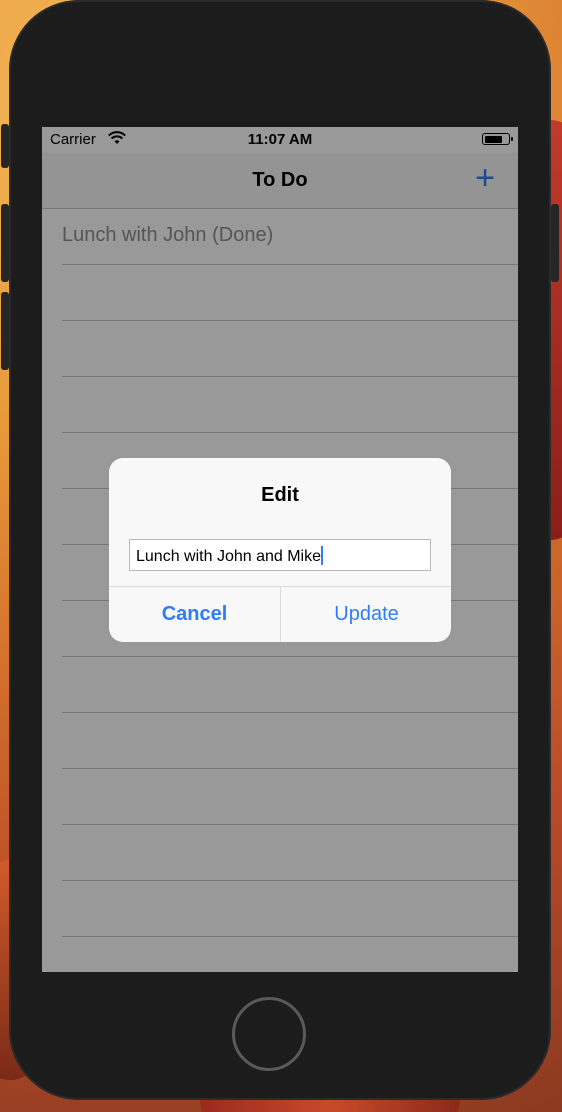 This screenshot has width=562, height=1112. Describe the element at coordinates (555, 243) in the screenshot. I see `power-button` at that location.